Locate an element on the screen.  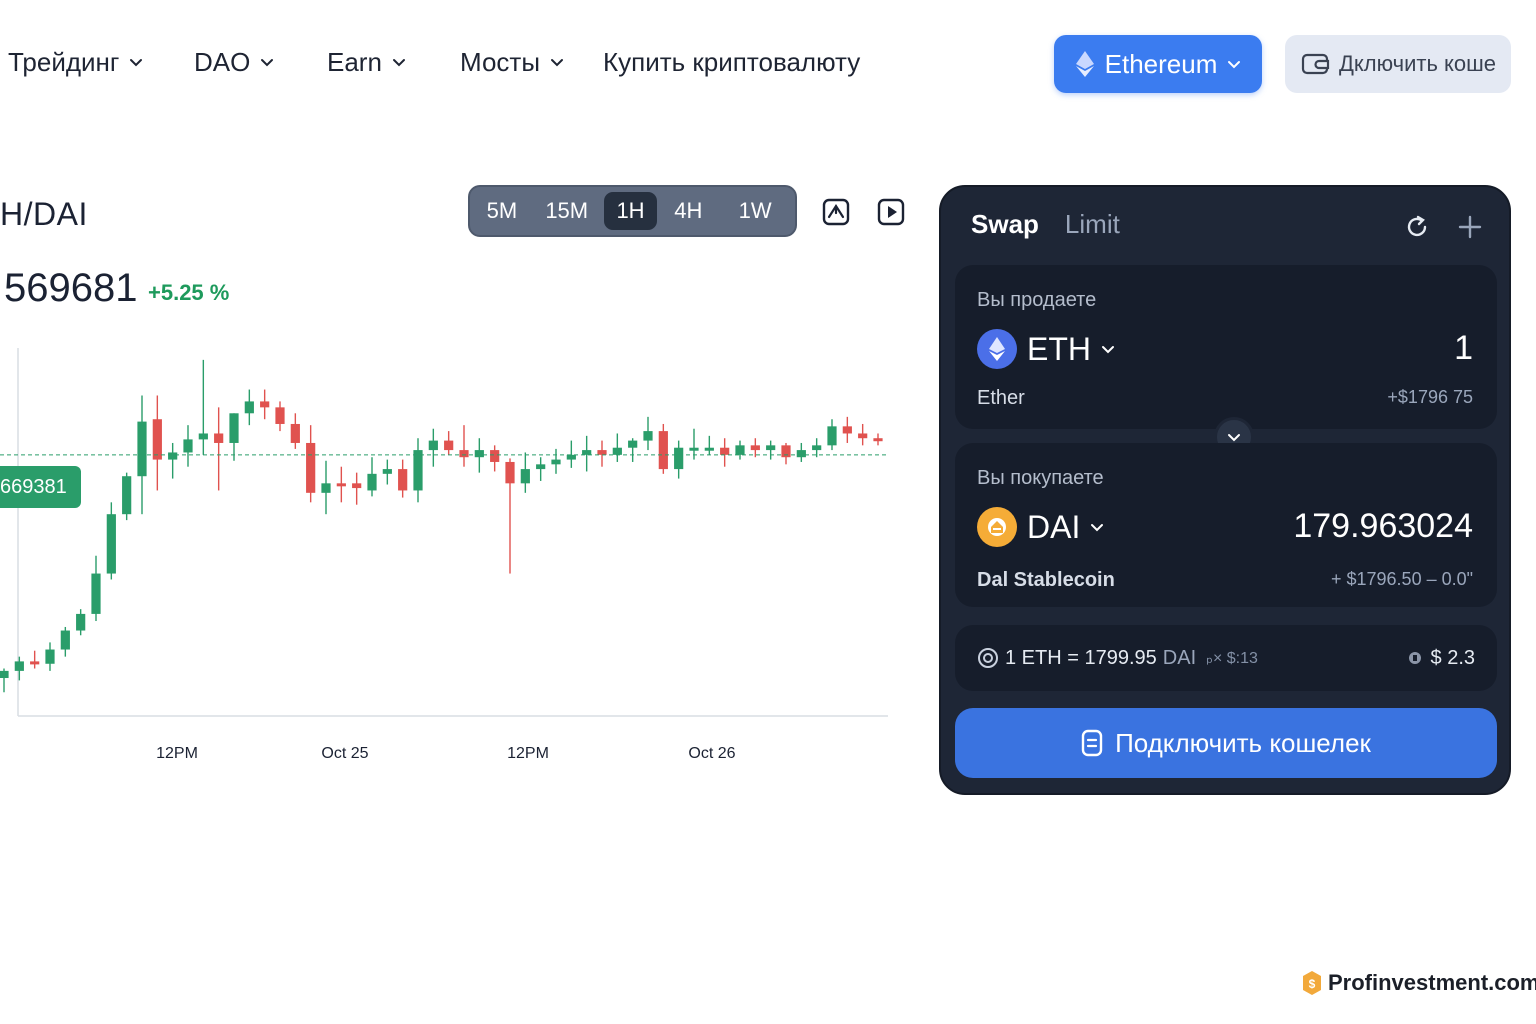
wallet-card-icon is located at coordinates (1092, 743).